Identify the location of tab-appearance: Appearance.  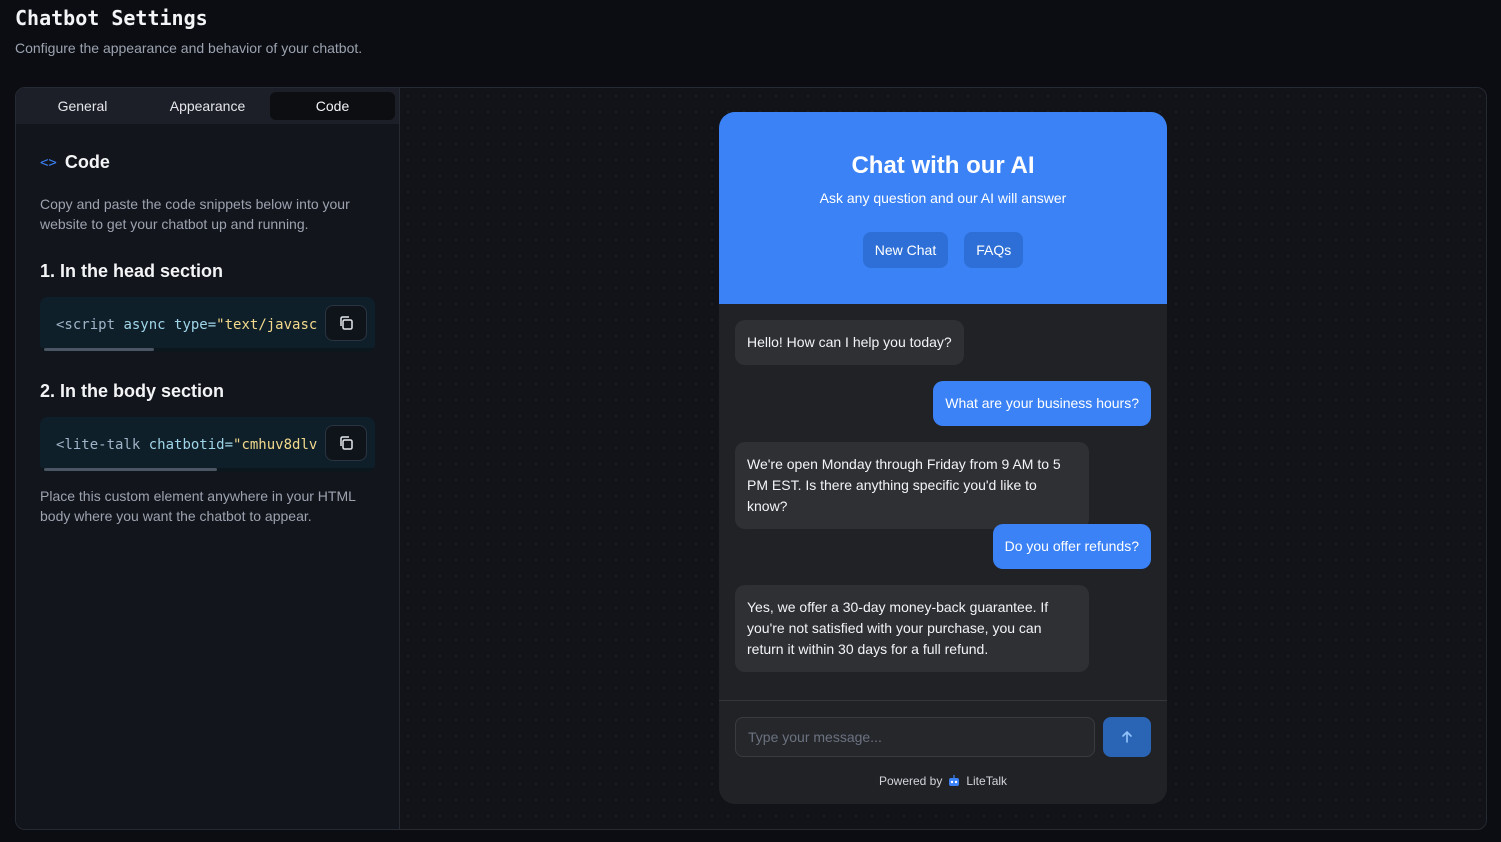
(207, 106).